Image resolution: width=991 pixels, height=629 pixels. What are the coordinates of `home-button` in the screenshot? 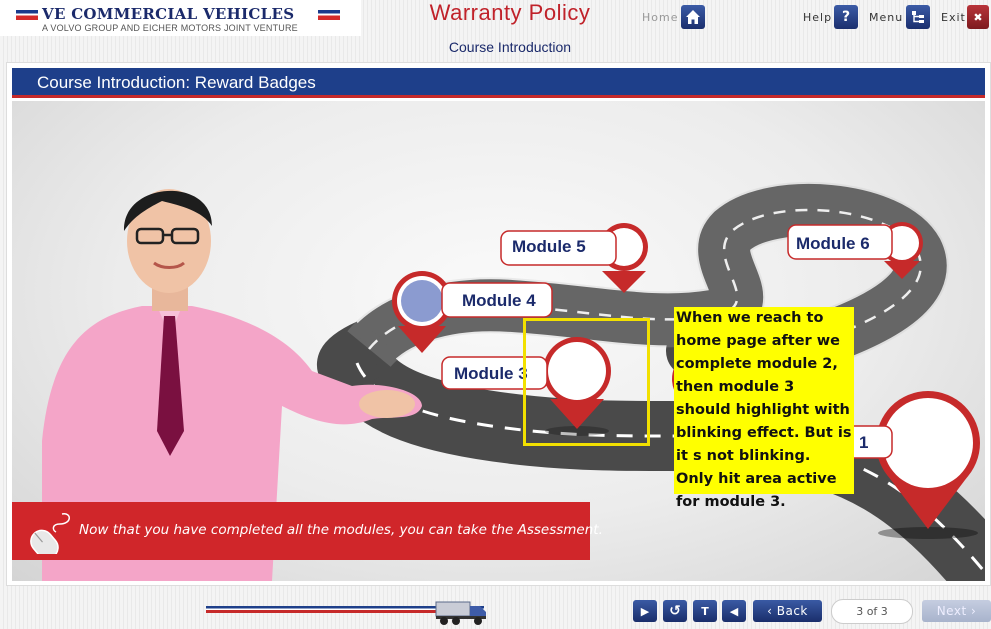 It's located at (693, 17).